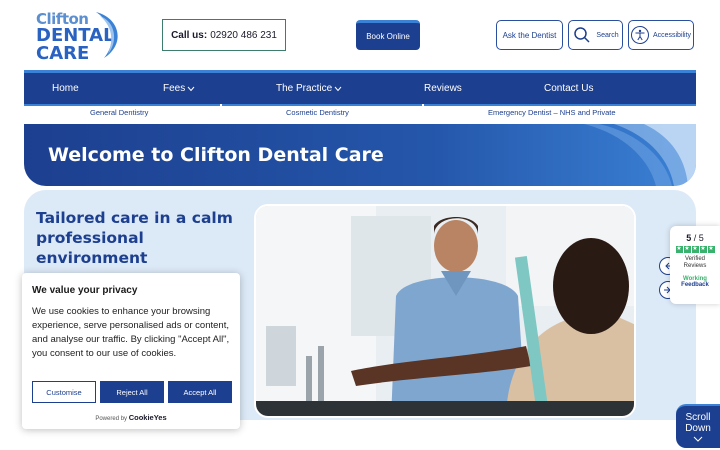 The image size is (720, 450). I want to click on nav-home: Home, so click(65, 88).